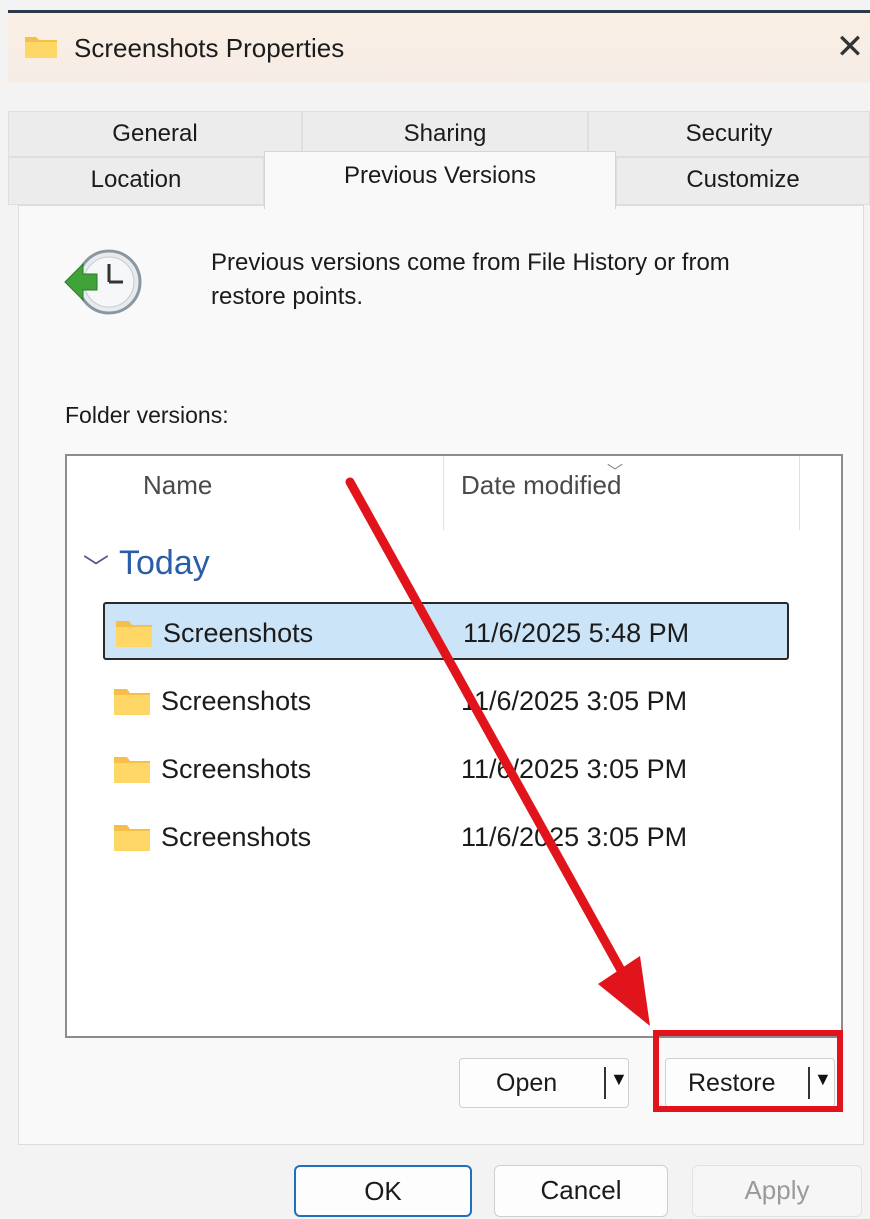 The width and height of the screenshot is (870, 1219). I want to click on tab-location: Location, so click(136, 181).